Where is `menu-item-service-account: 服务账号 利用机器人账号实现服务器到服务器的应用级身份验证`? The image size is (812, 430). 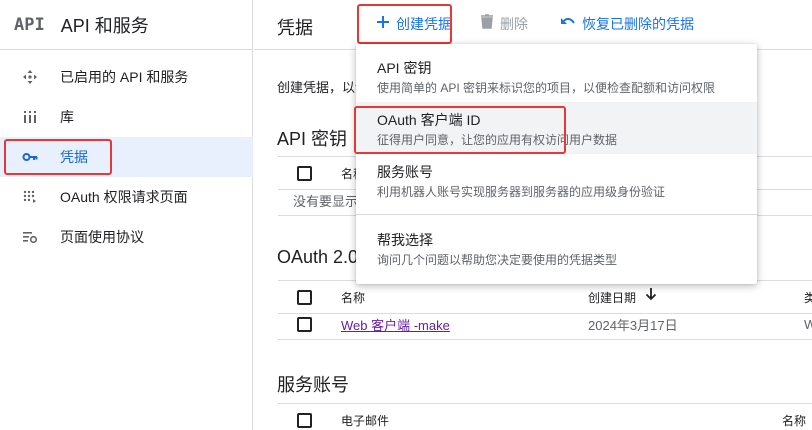
menu-item-service-account: 服务账号 利用机器人账号实现服务器到服务器的应用级身份验证 is located at coordinates (556, 180).